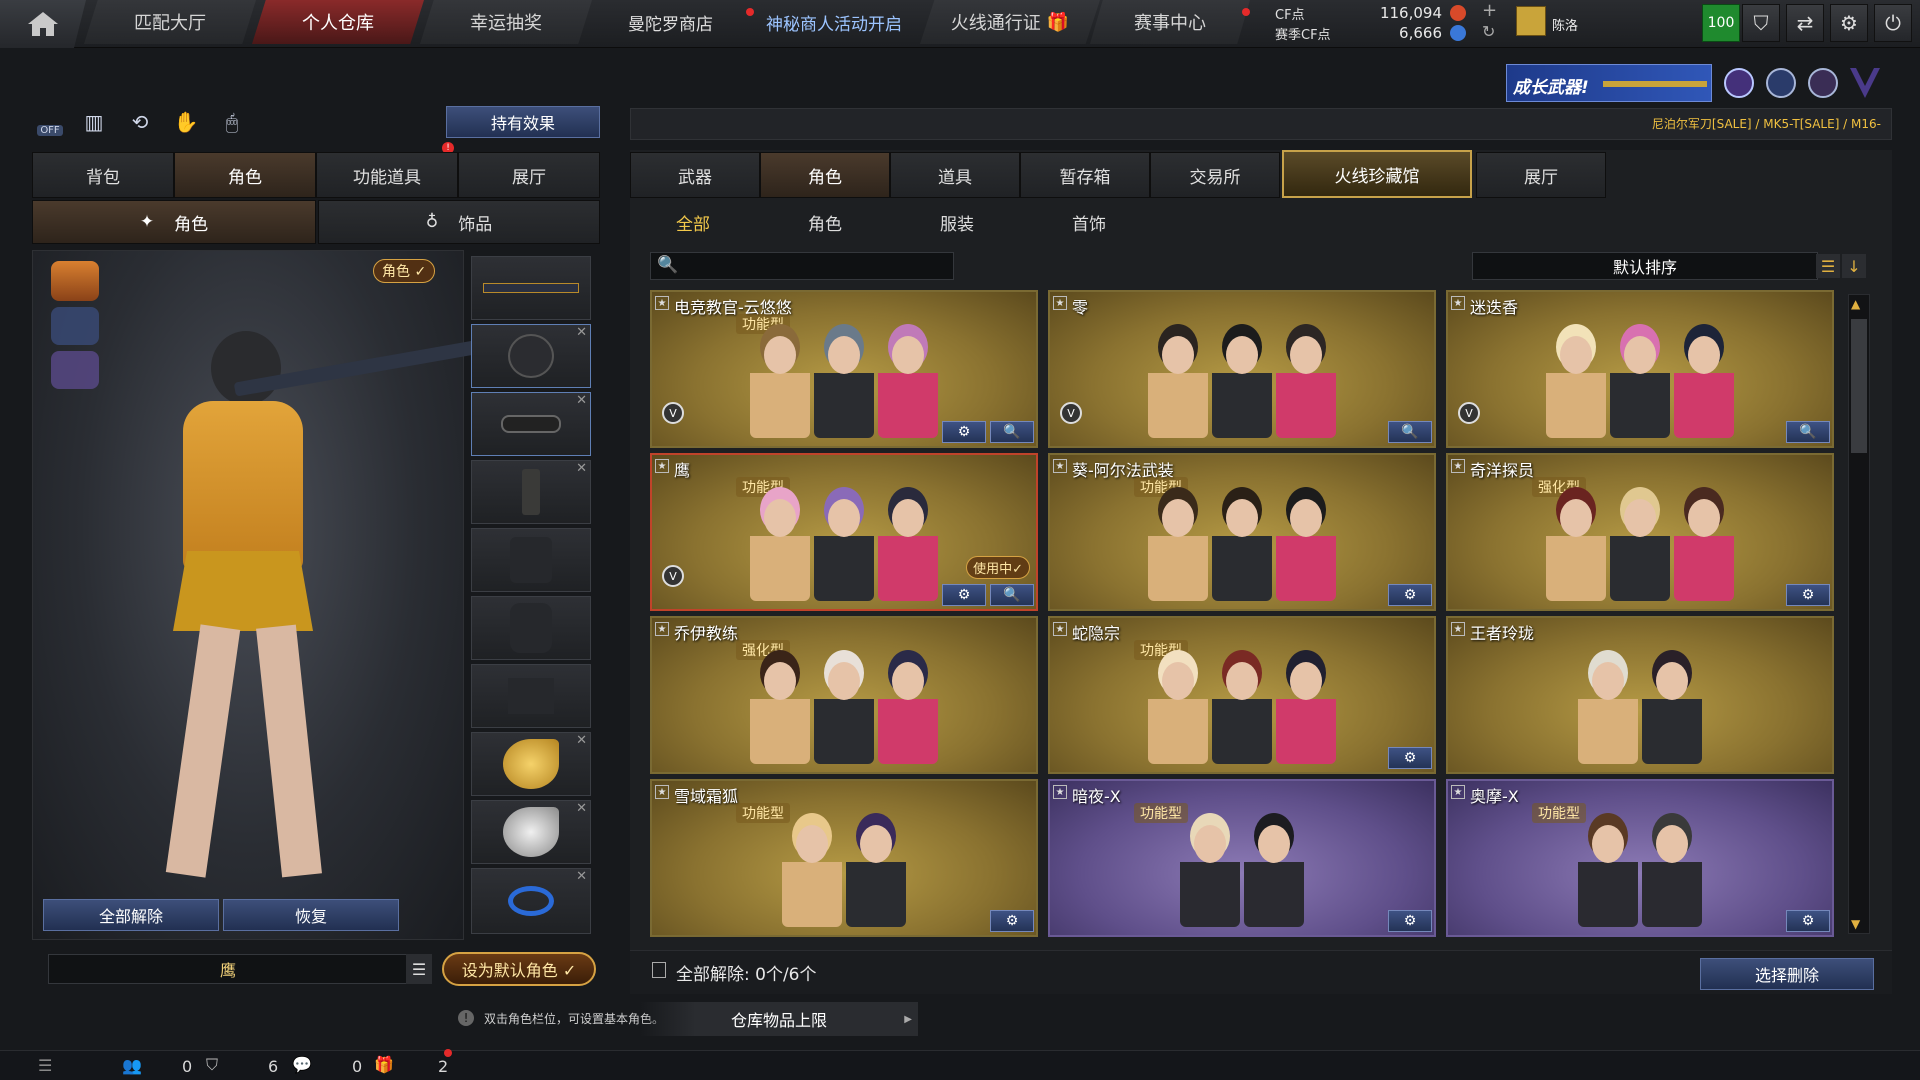 Image resolution: width=1920 pixels, height=1080 pixels. Describe the element at coordinates (1531, 21) in the screenshot. I see `clan-emblem-icon` at that location.